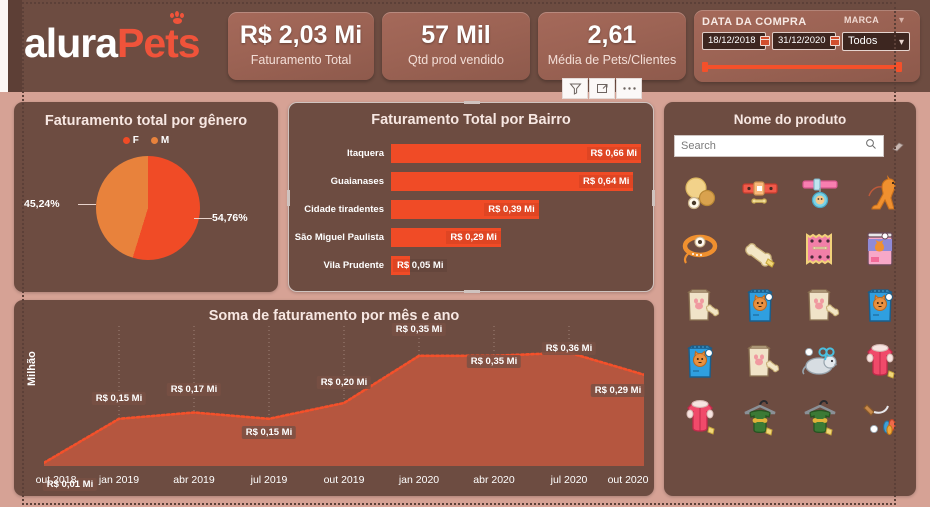 The width and height of the screenshot is (930, 507). Describe the element at coordinates (456, 60) in the screenshot. I see `kpi-label: Qtd prod vendido` at that location.